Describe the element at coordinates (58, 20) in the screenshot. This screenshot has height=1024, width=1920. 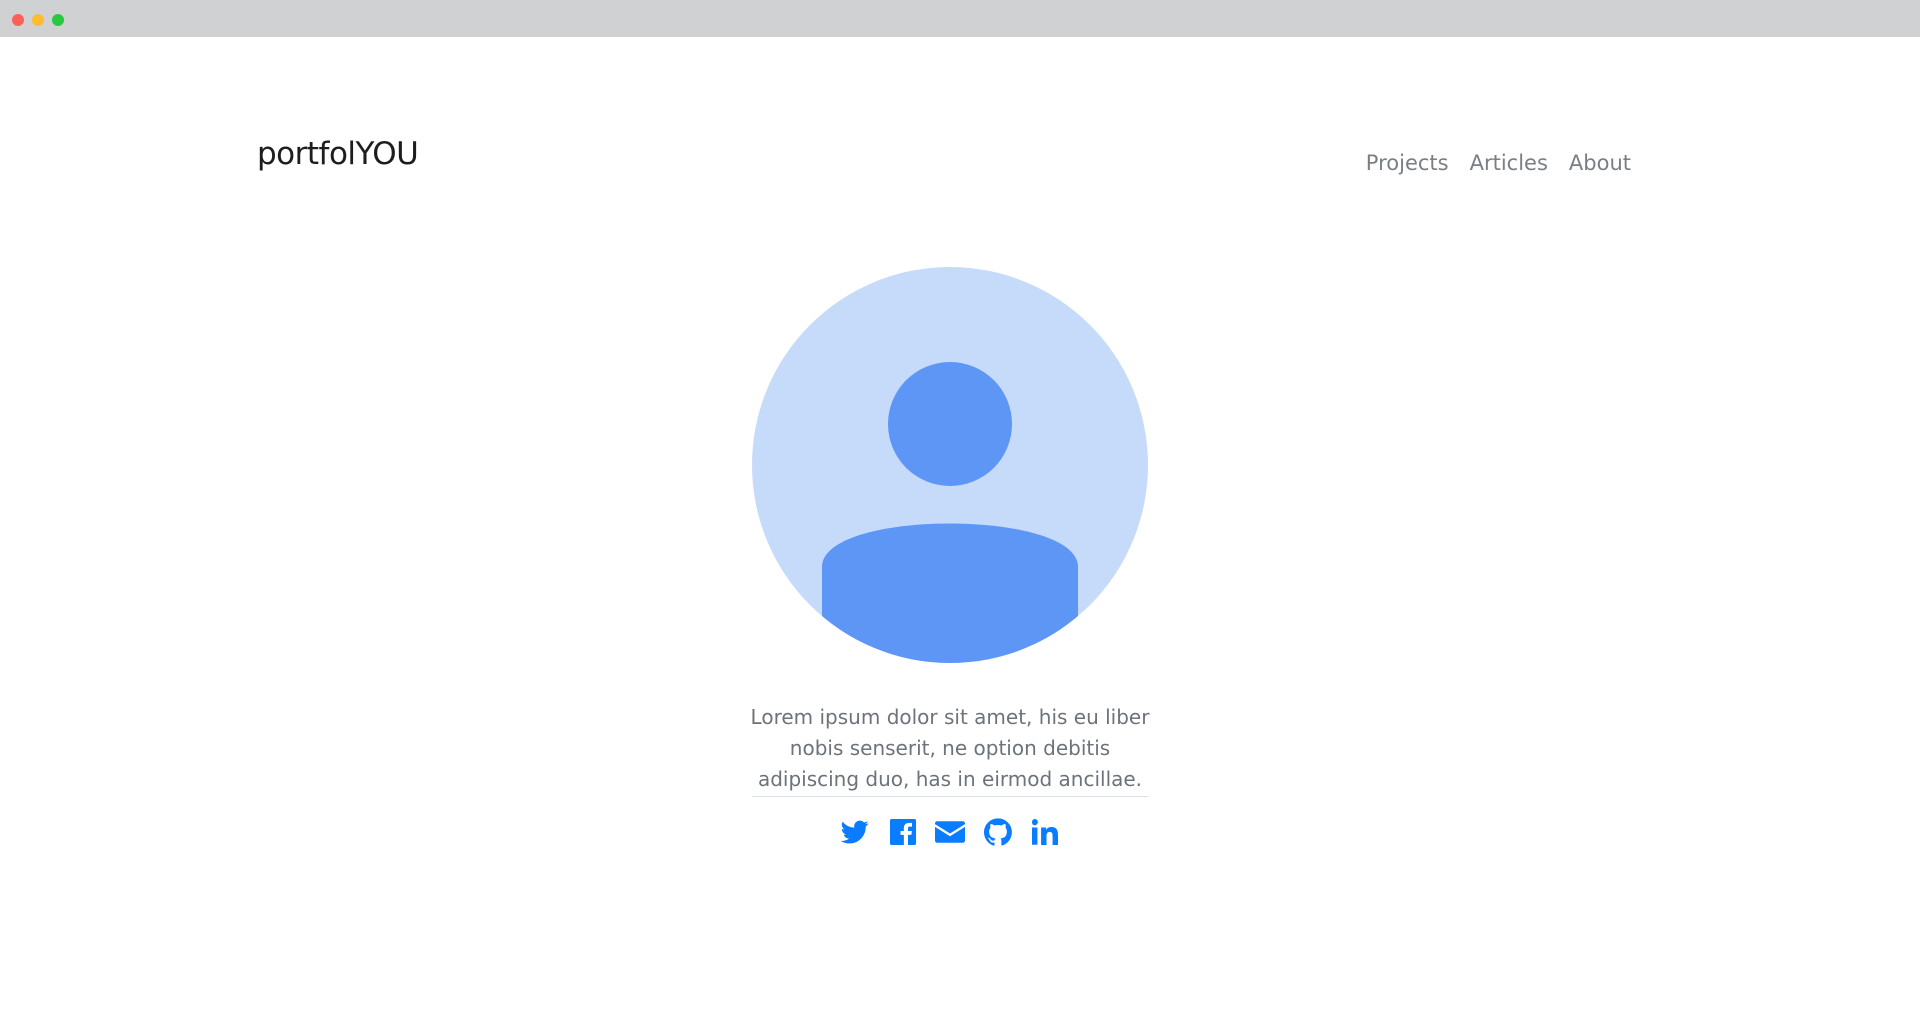
I see `maximize-window-button` at that location.